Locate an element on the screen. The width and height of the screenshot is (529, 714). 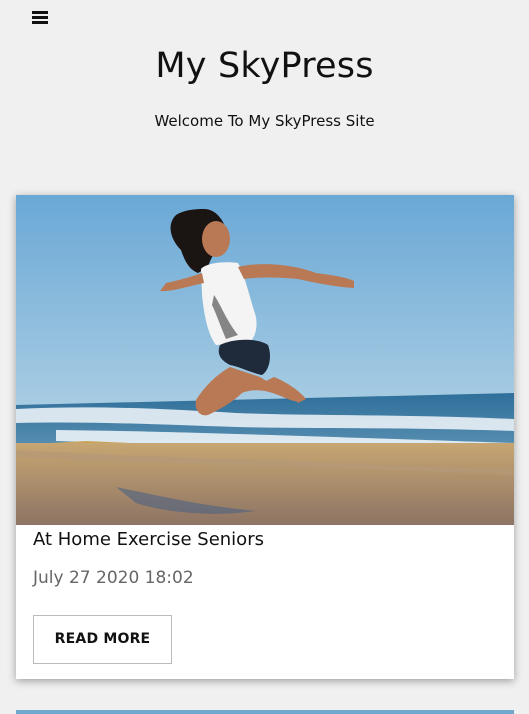
site-tagline: Welcome To My SkyPress Site is located at coordinates (264, 121).